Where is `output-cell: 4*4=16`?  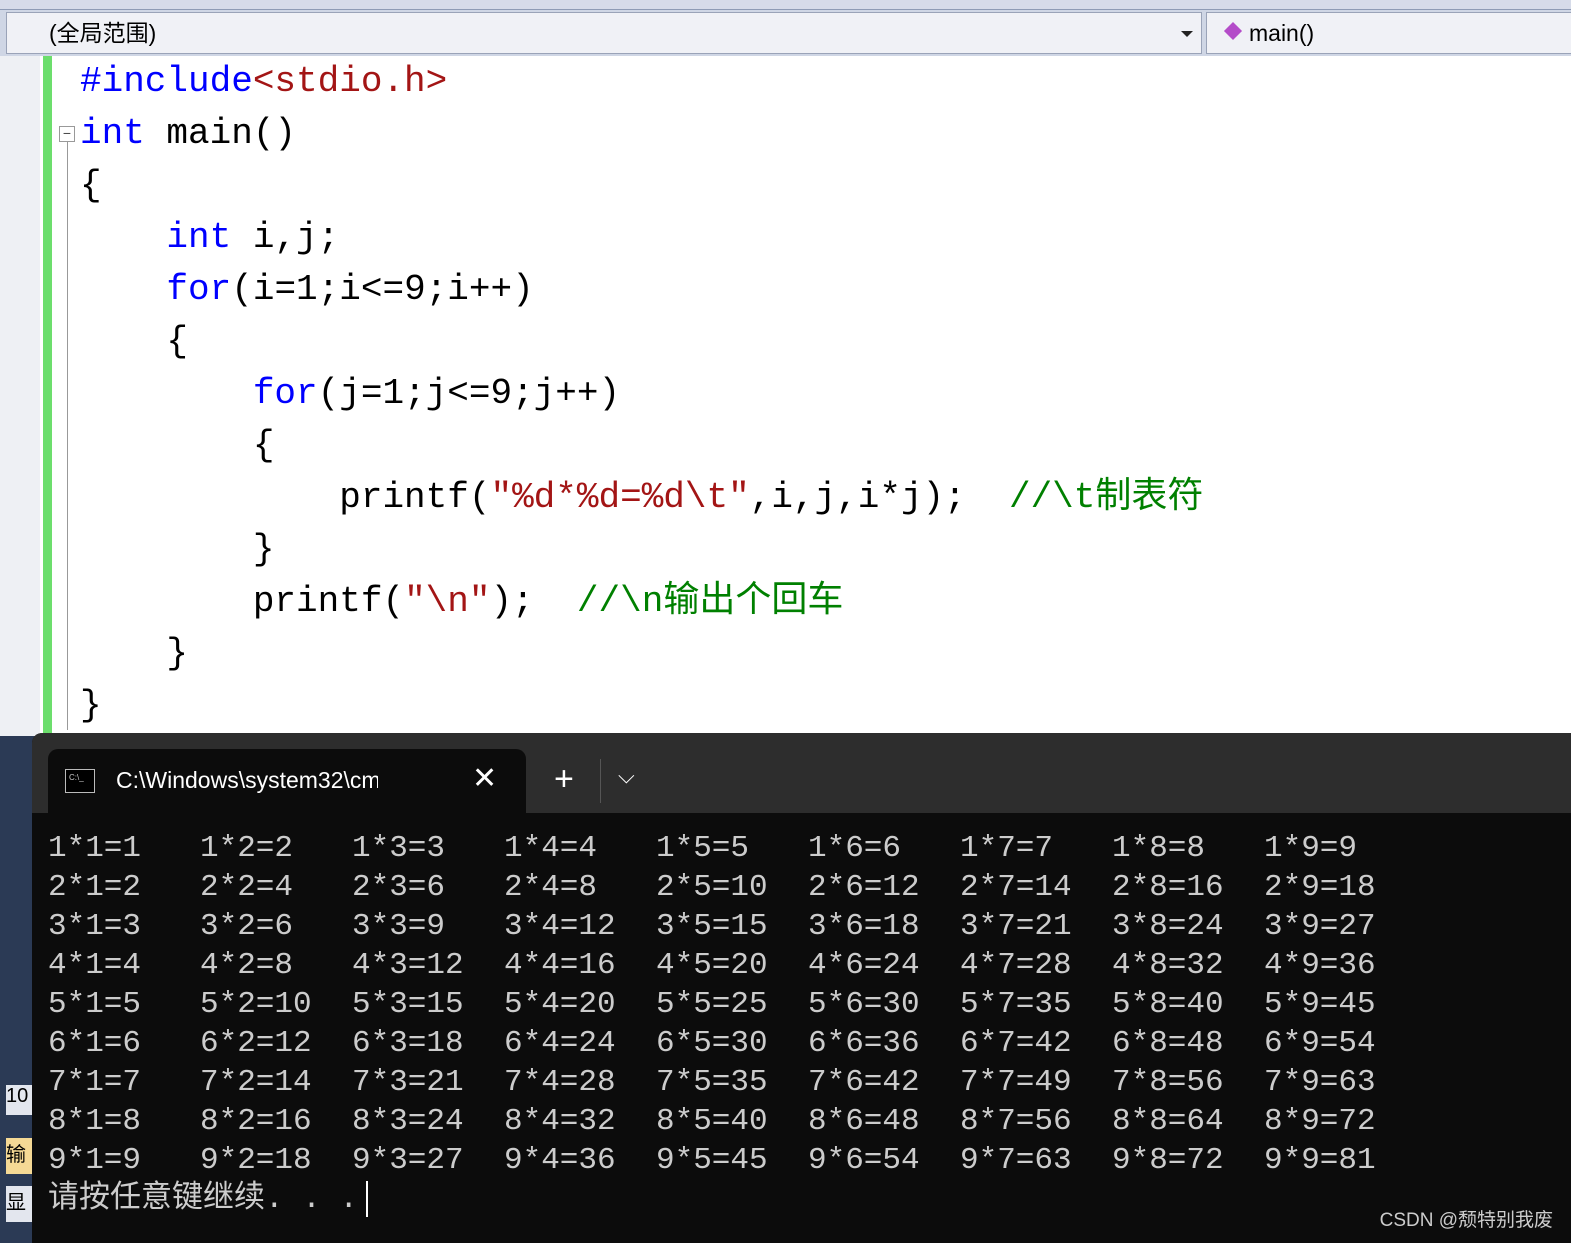 output-cell: 4*4=16 is located at coordinates (560, 965).